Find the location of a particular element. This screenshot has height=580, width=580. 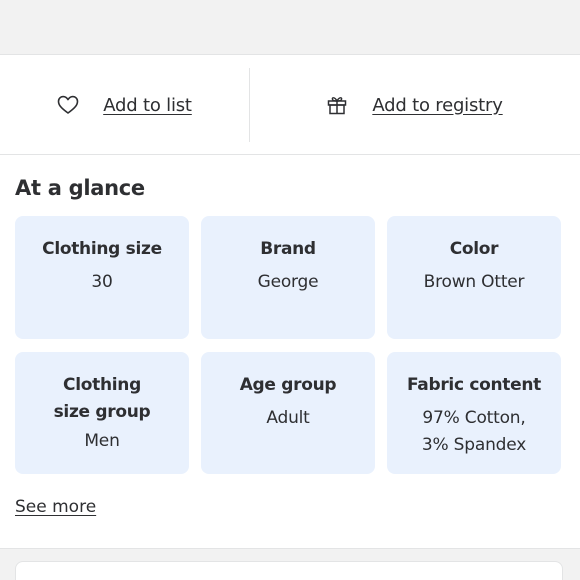

heart-icon is located at coordinates (68, 105).